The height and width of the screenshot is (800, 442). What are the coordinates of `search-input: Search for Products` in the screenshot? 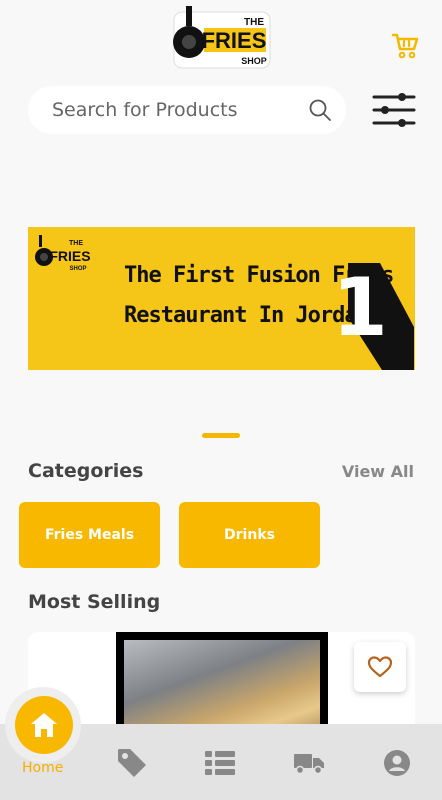 It's located at (145, 110).